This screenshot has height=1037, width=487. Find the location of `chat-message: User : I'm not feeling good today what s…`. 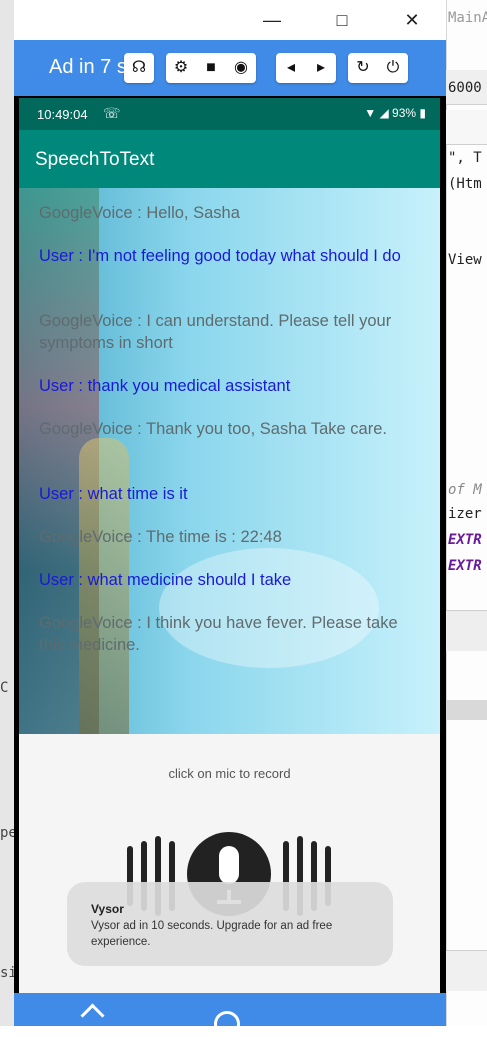

chat-message: User : I'm not feeling good today what s… is located at coordinates (220, 256).